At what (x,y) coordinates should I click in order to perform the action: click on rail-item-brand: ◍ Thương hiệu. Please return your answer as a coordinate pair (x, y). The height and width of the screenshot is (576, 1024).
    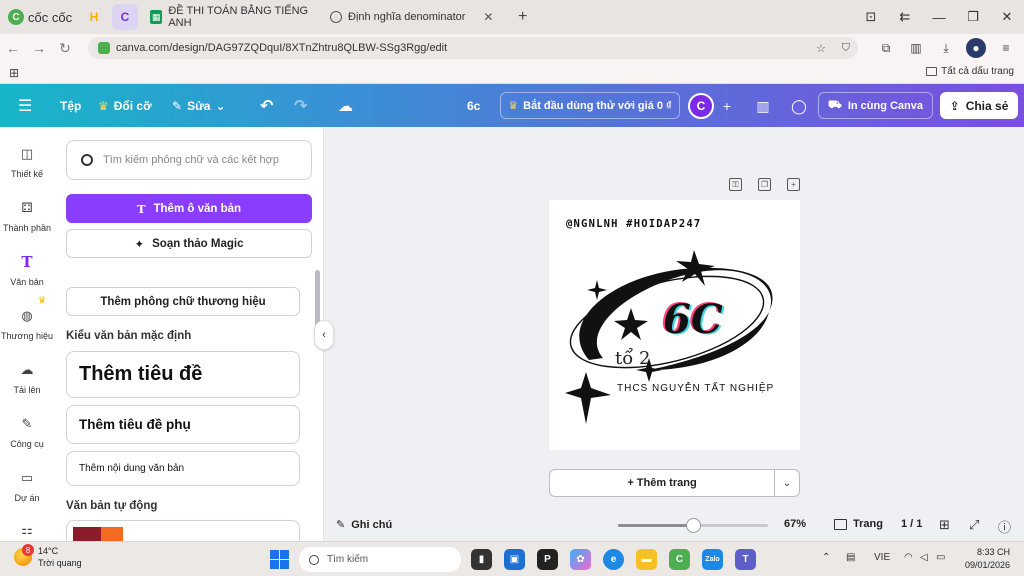
    Looking at the image, I should click on (27, 324).